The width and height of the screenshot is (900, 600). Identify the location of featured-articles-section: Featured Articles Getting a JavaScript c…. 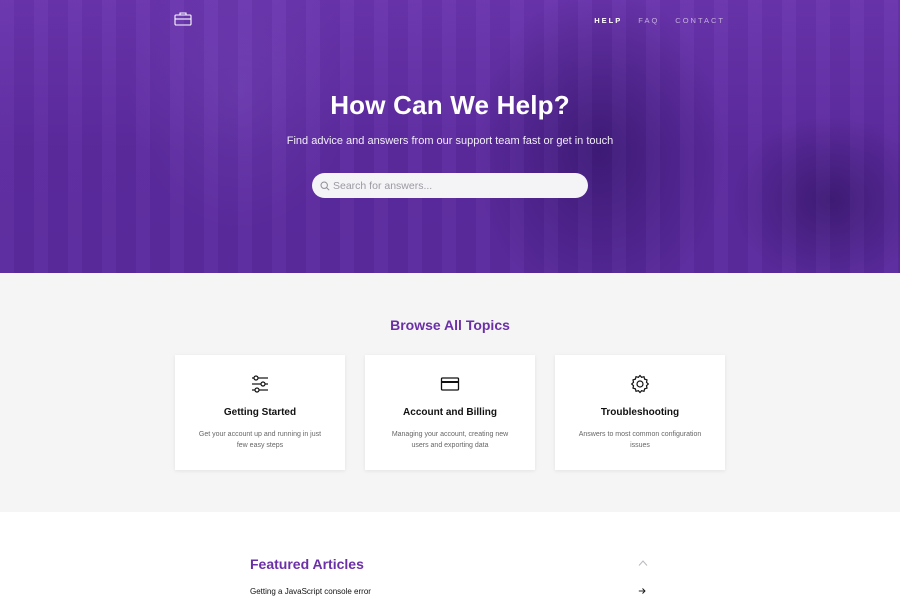
(450, 556).